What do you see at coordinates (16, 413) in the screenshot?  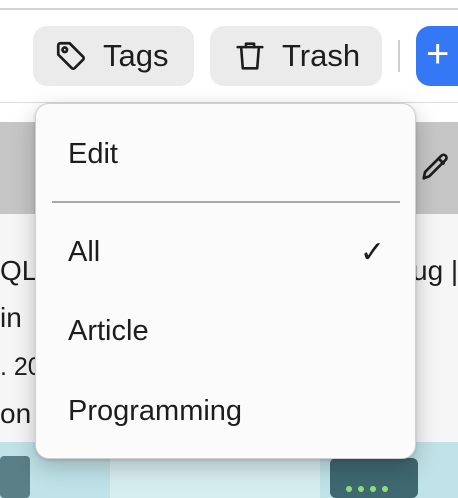 I see `card-text-line: on` at bounding box center [16, 413].